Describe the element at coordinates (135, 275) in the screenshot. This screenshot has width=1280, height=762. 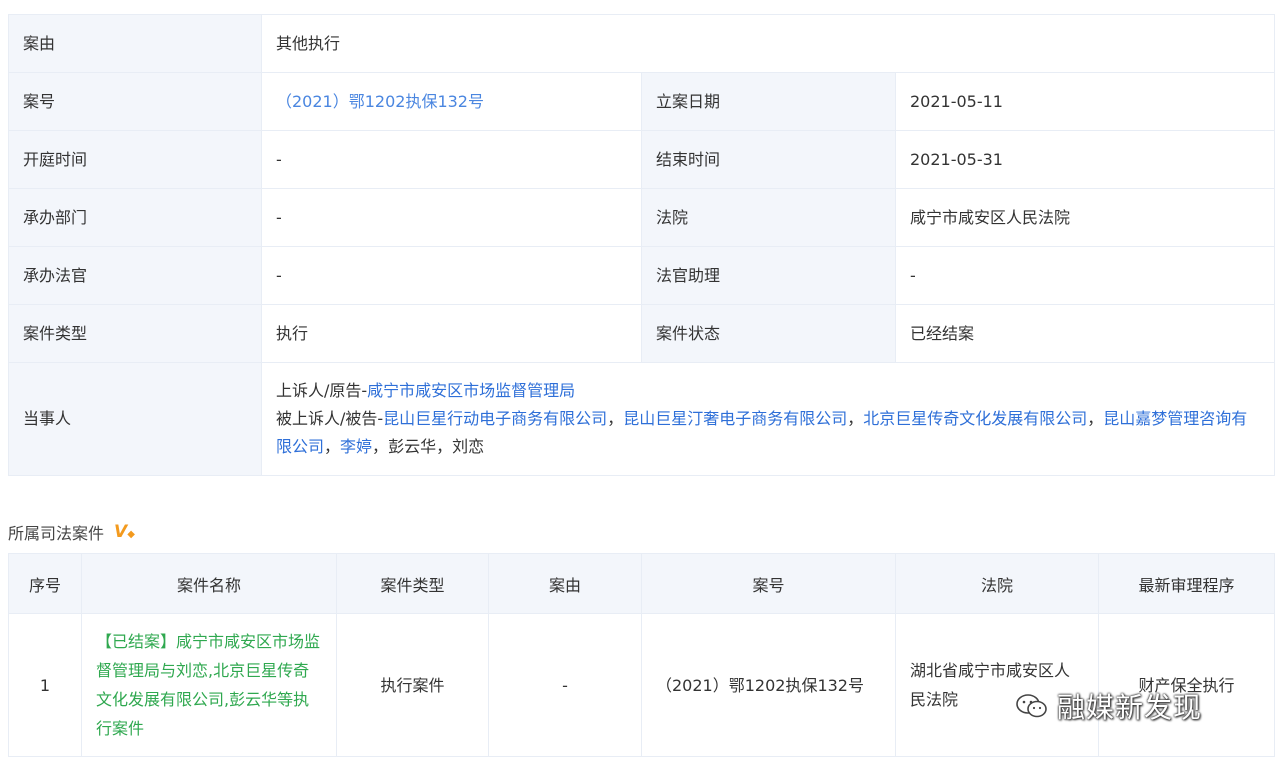
I see `judge-label: 承办法官` at that location.